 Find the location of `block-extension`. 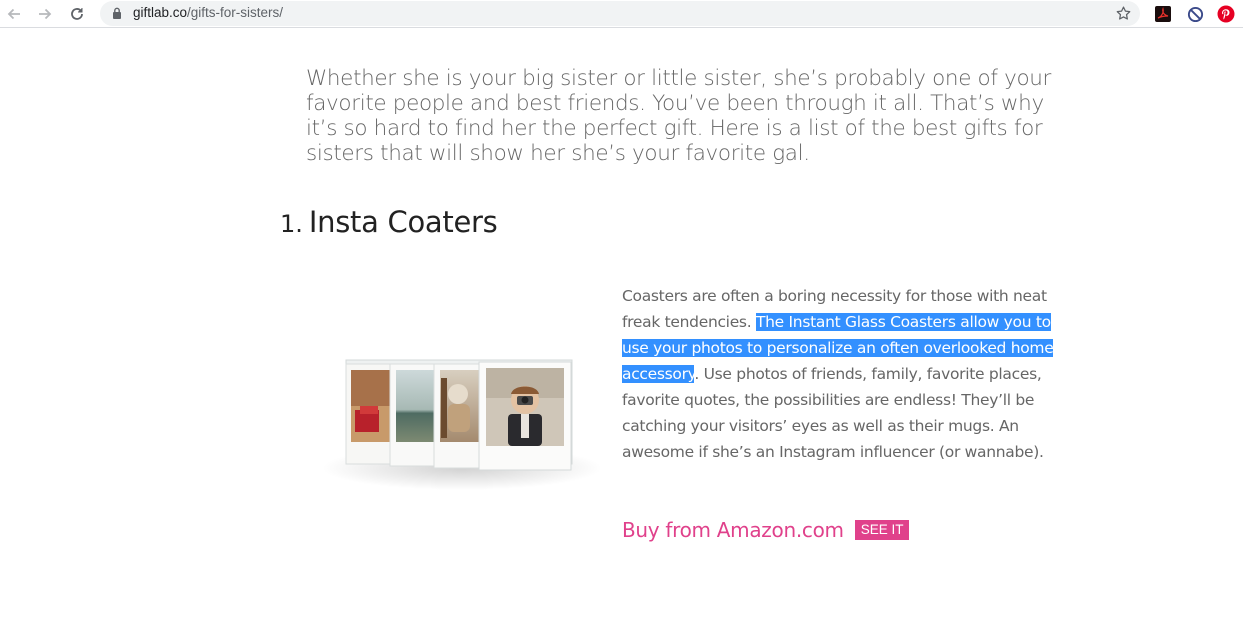

block-extension is located at coordinates (1195, 14).